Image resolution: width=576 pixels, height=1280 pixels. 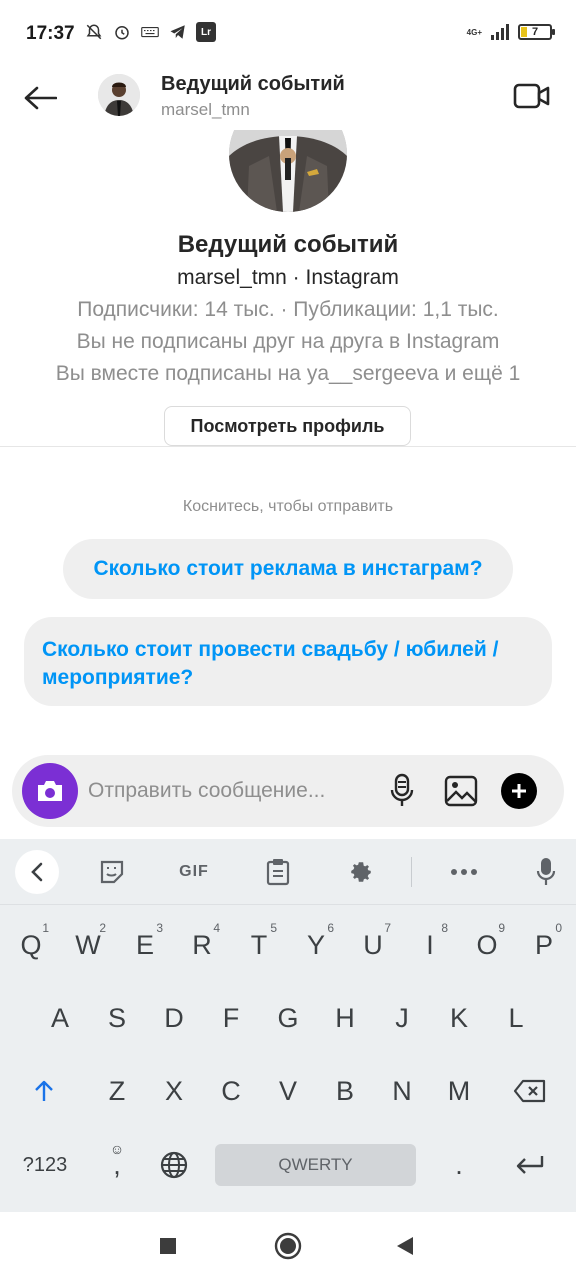 I want to click on status-left-icons: Lr, so click(x=150, y=32).